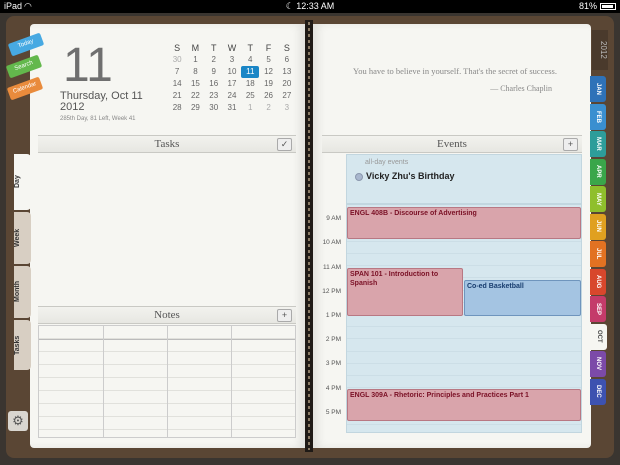 The image size is (620, 465). What do you see at coordinates (608, 7) in the screenshot?
I see `battery-icon` at bounding box center [608, 7].